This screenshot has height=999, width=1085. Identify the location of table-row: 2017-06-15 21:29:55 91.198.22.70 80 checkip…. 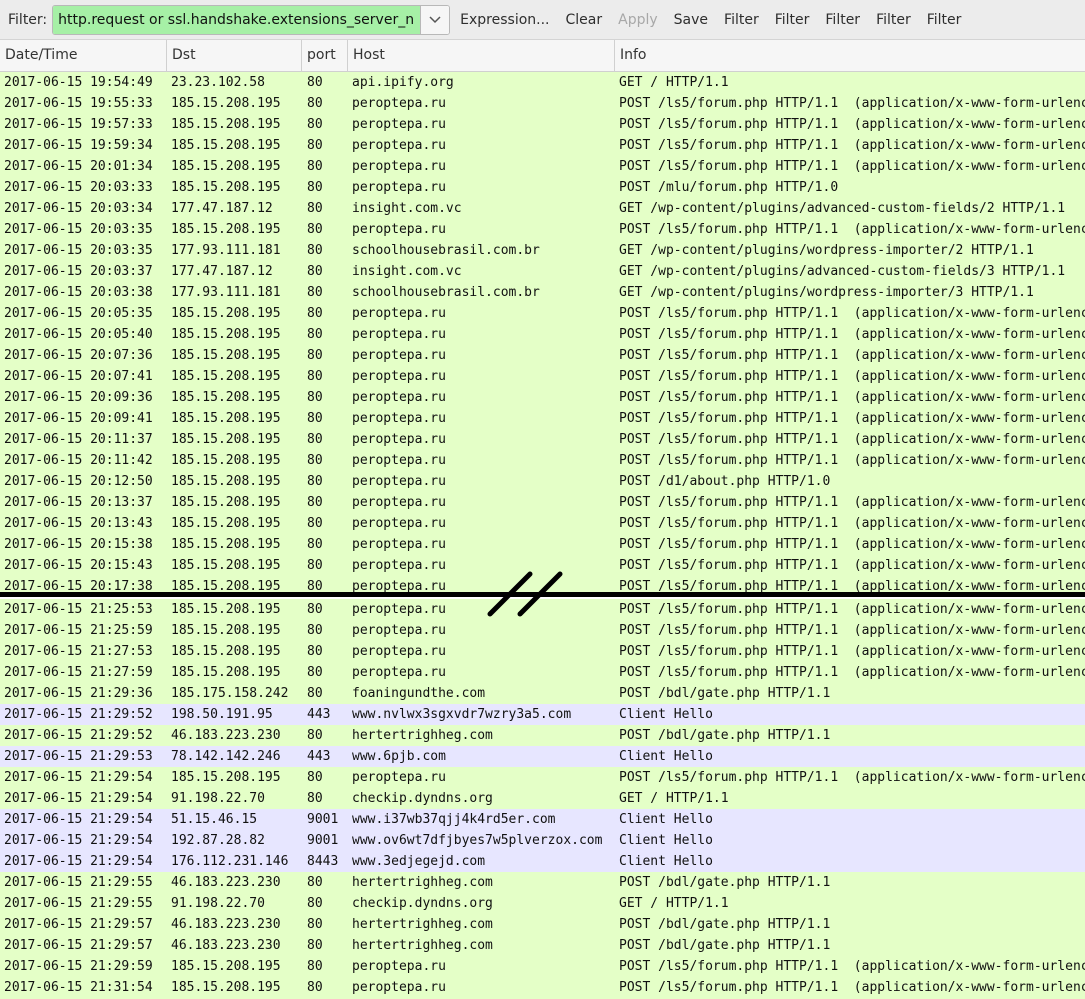
(542, 903).